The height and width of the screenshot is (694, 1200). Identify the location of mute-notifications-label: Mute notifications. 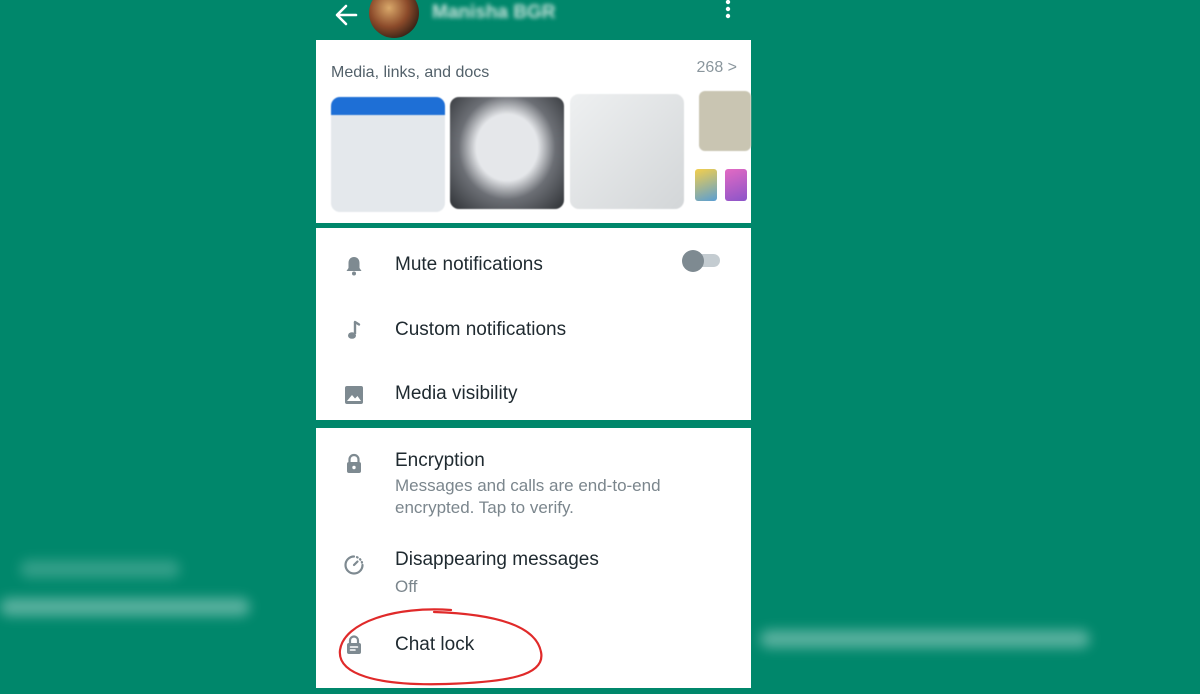
(469, 264).